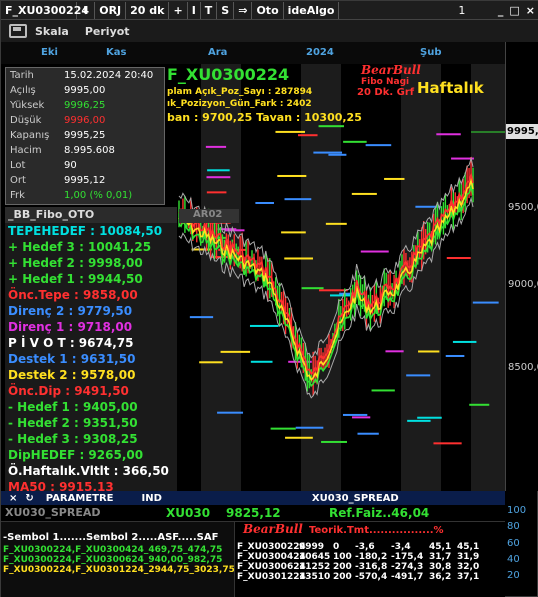  Describe the element at coordinates (440, 557) in the screenshot. I see `theoretical-cell: 31,7` at that location.